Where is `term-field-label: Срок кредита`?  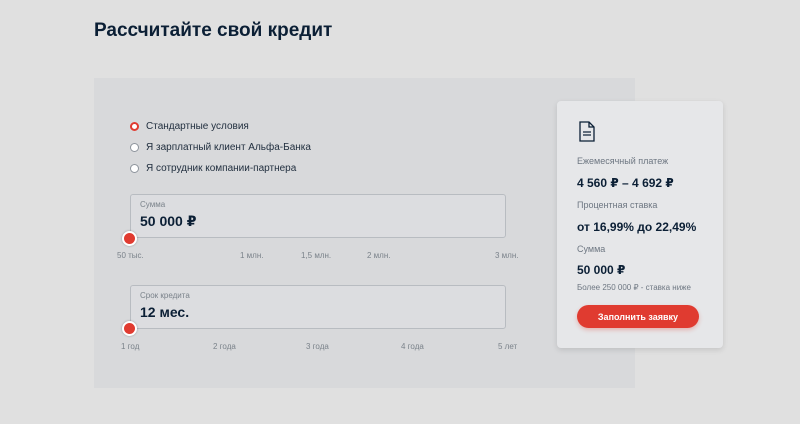
term-field-label: Срок кредита is located at coordinates (165, 295).